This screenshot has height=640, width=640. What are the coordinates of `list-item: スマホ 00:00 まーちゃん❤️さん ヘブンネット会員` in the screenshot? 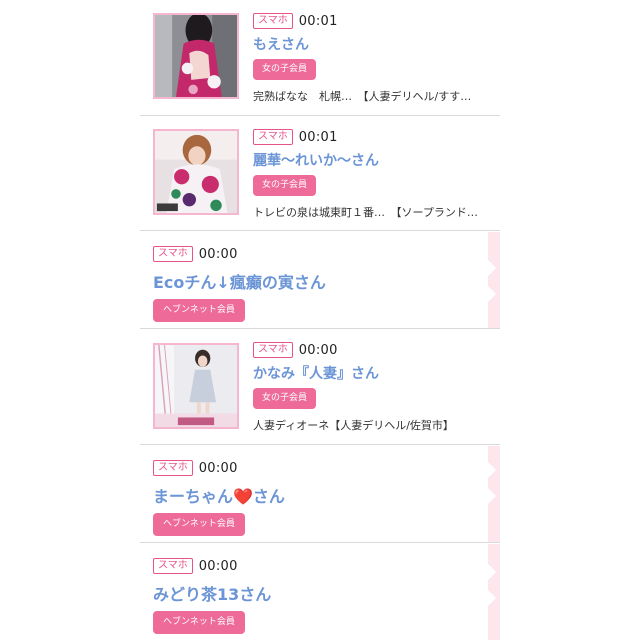 It's located at (320, 494).